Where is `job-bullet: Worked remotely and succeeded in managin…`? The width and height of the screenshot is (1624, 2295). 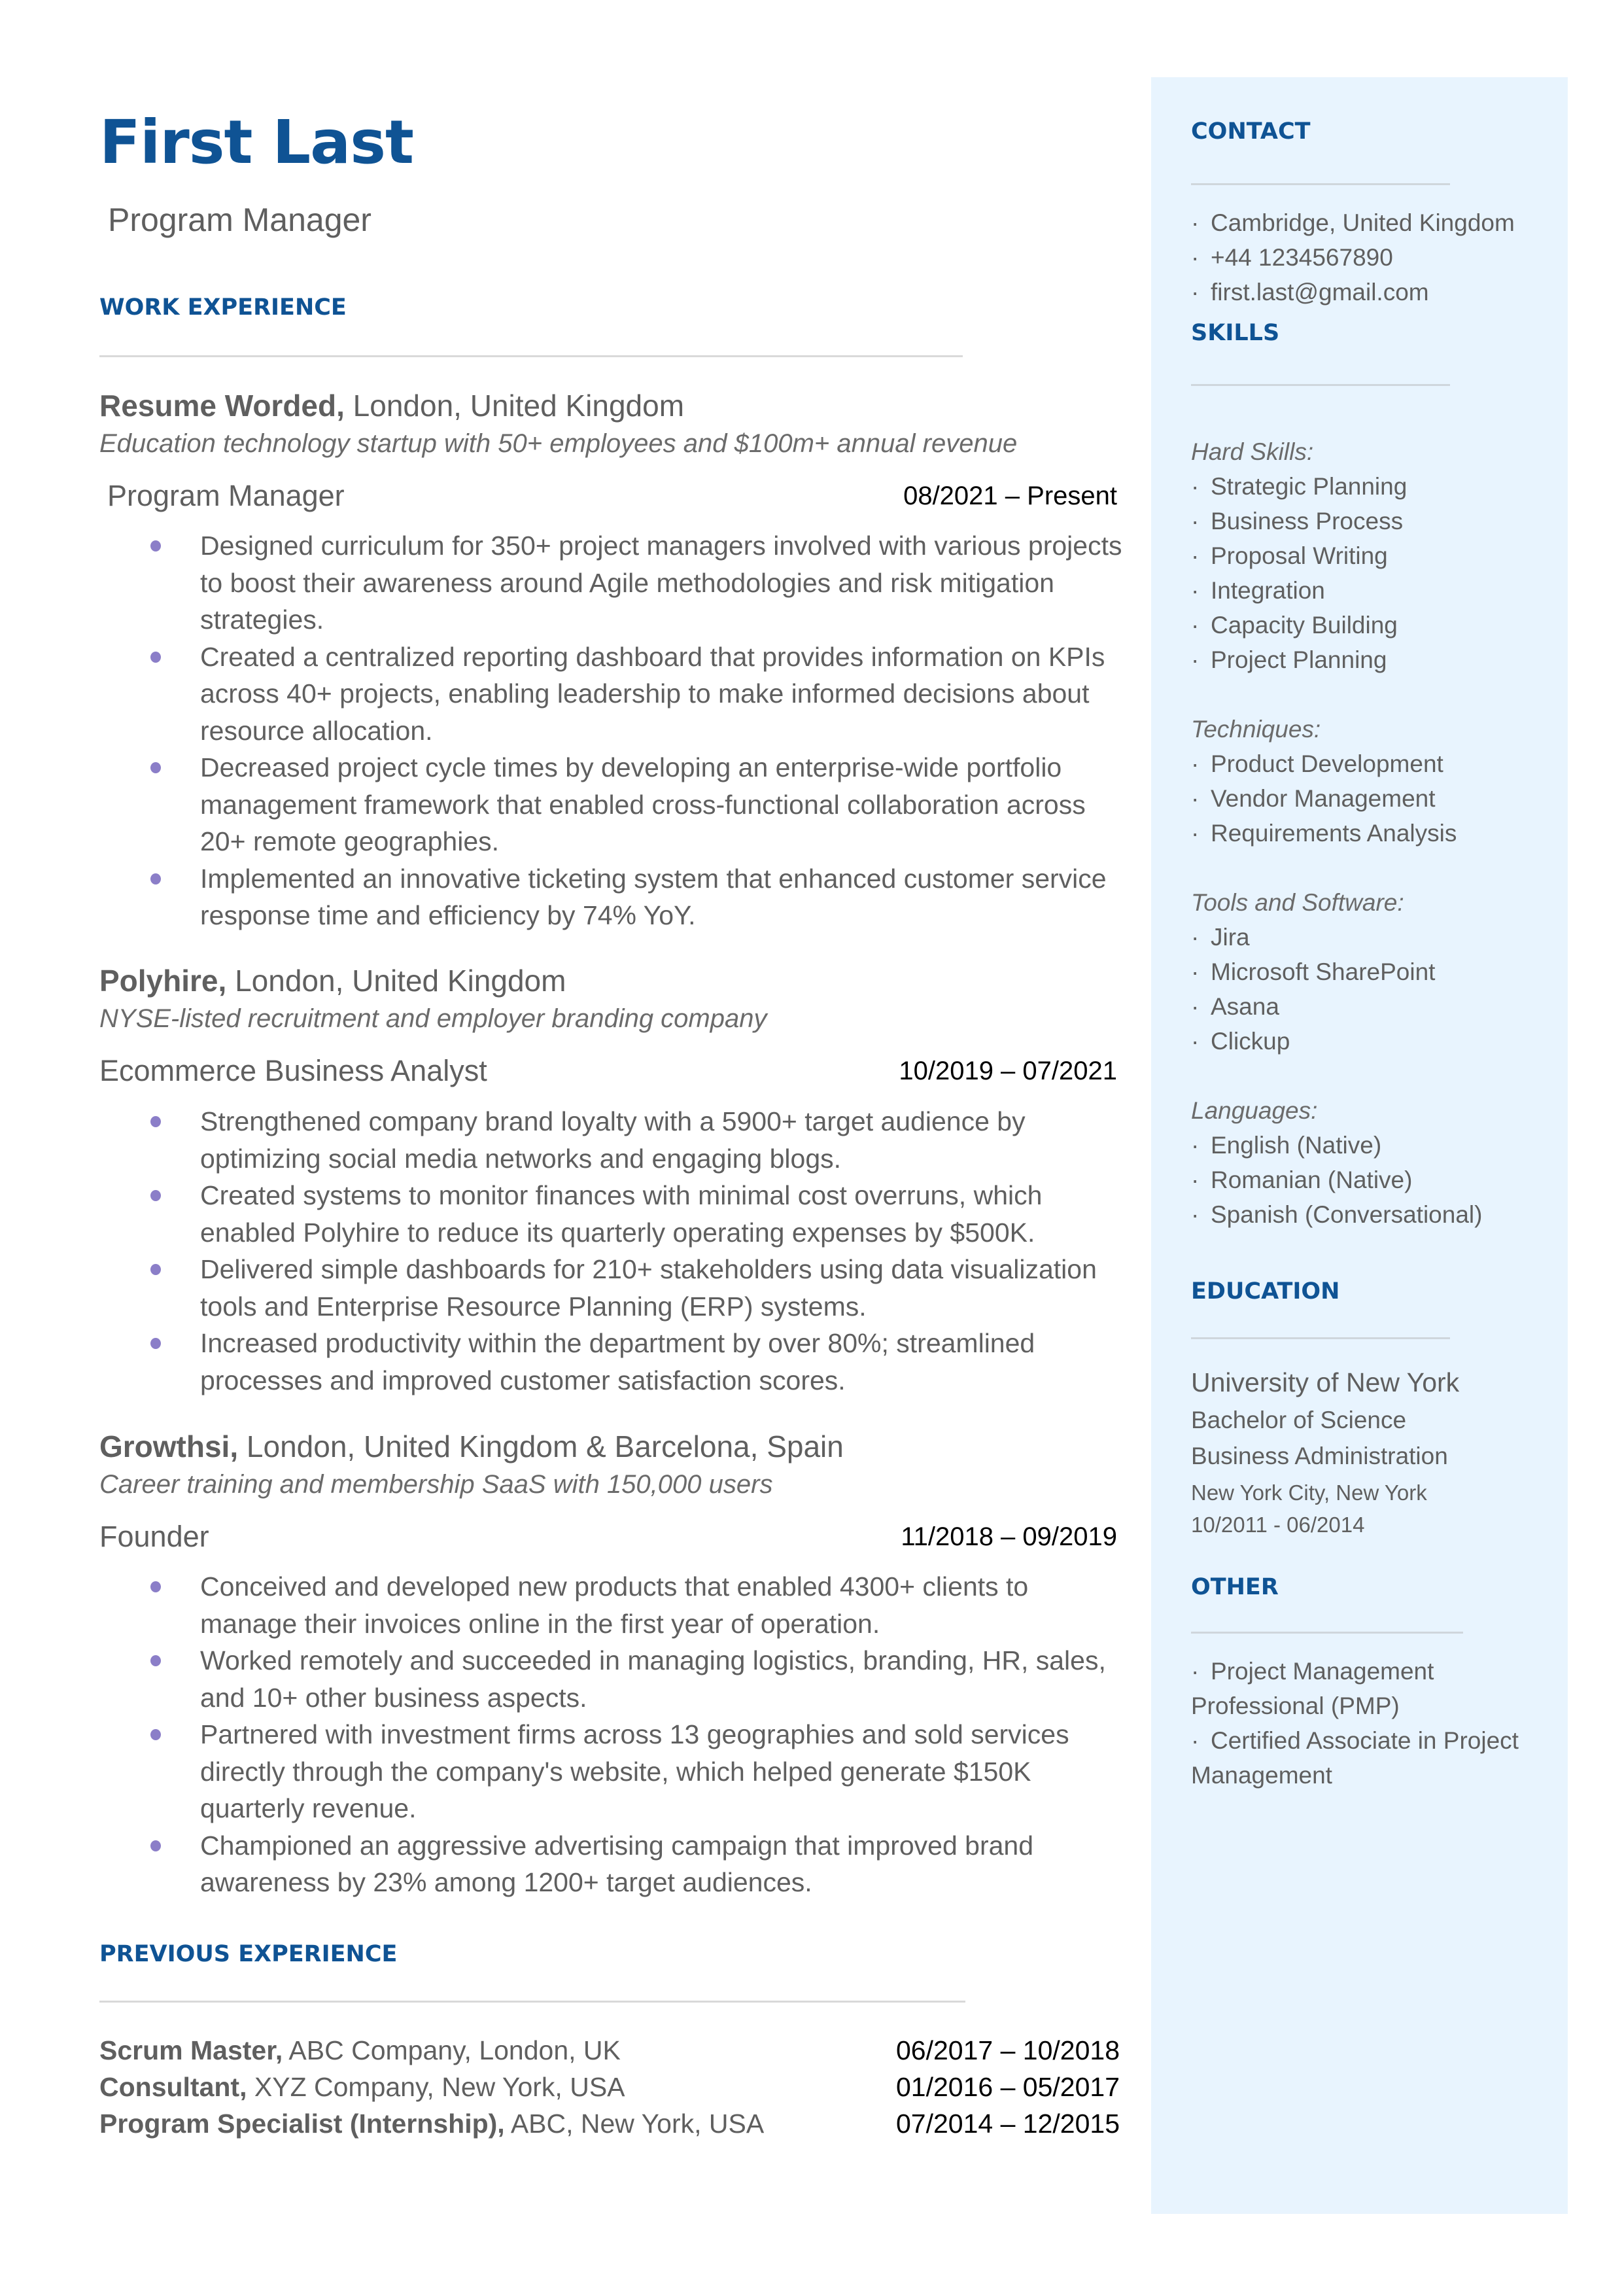 job-bullet: Worked remotely and succeeded in managin… is located at coordinates (632, 1679).